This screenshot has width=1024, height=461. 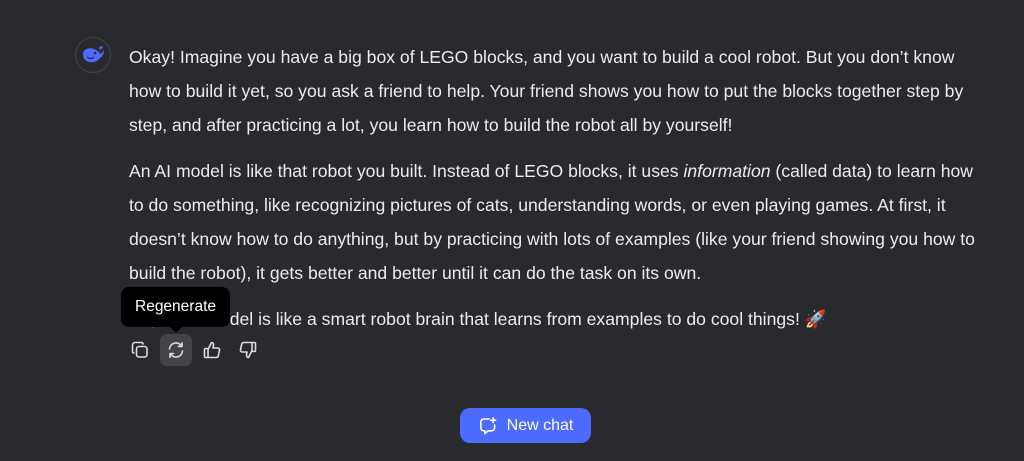 I want to click on thumbs-up-icon, so click(x=212, y=350).